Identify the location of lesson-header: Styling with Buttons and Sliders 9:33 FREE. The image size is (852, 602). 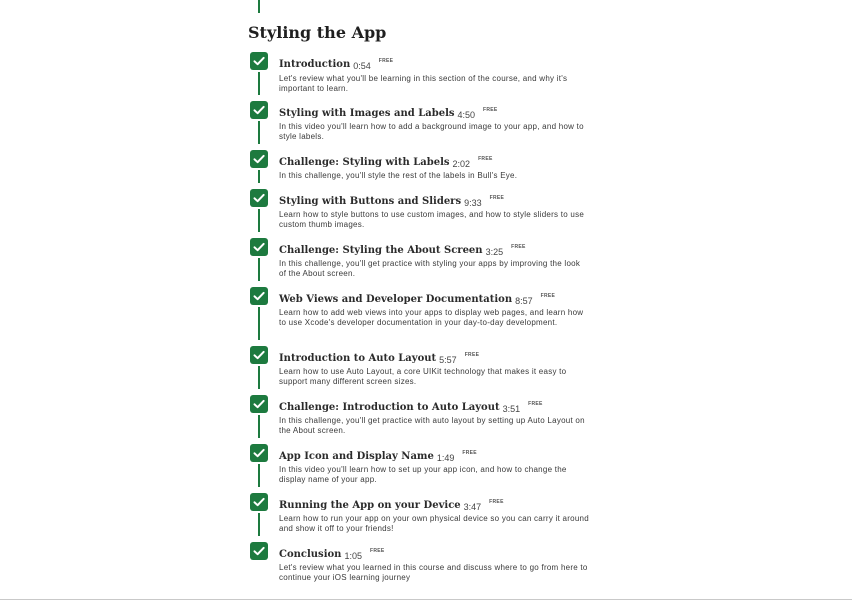
(392, 198).